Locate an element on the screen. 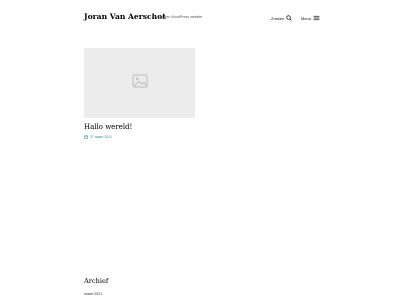 The width and height of the screenshot is (400, 300). archive-link: maart 2021 is located at coordinates (93, 294).